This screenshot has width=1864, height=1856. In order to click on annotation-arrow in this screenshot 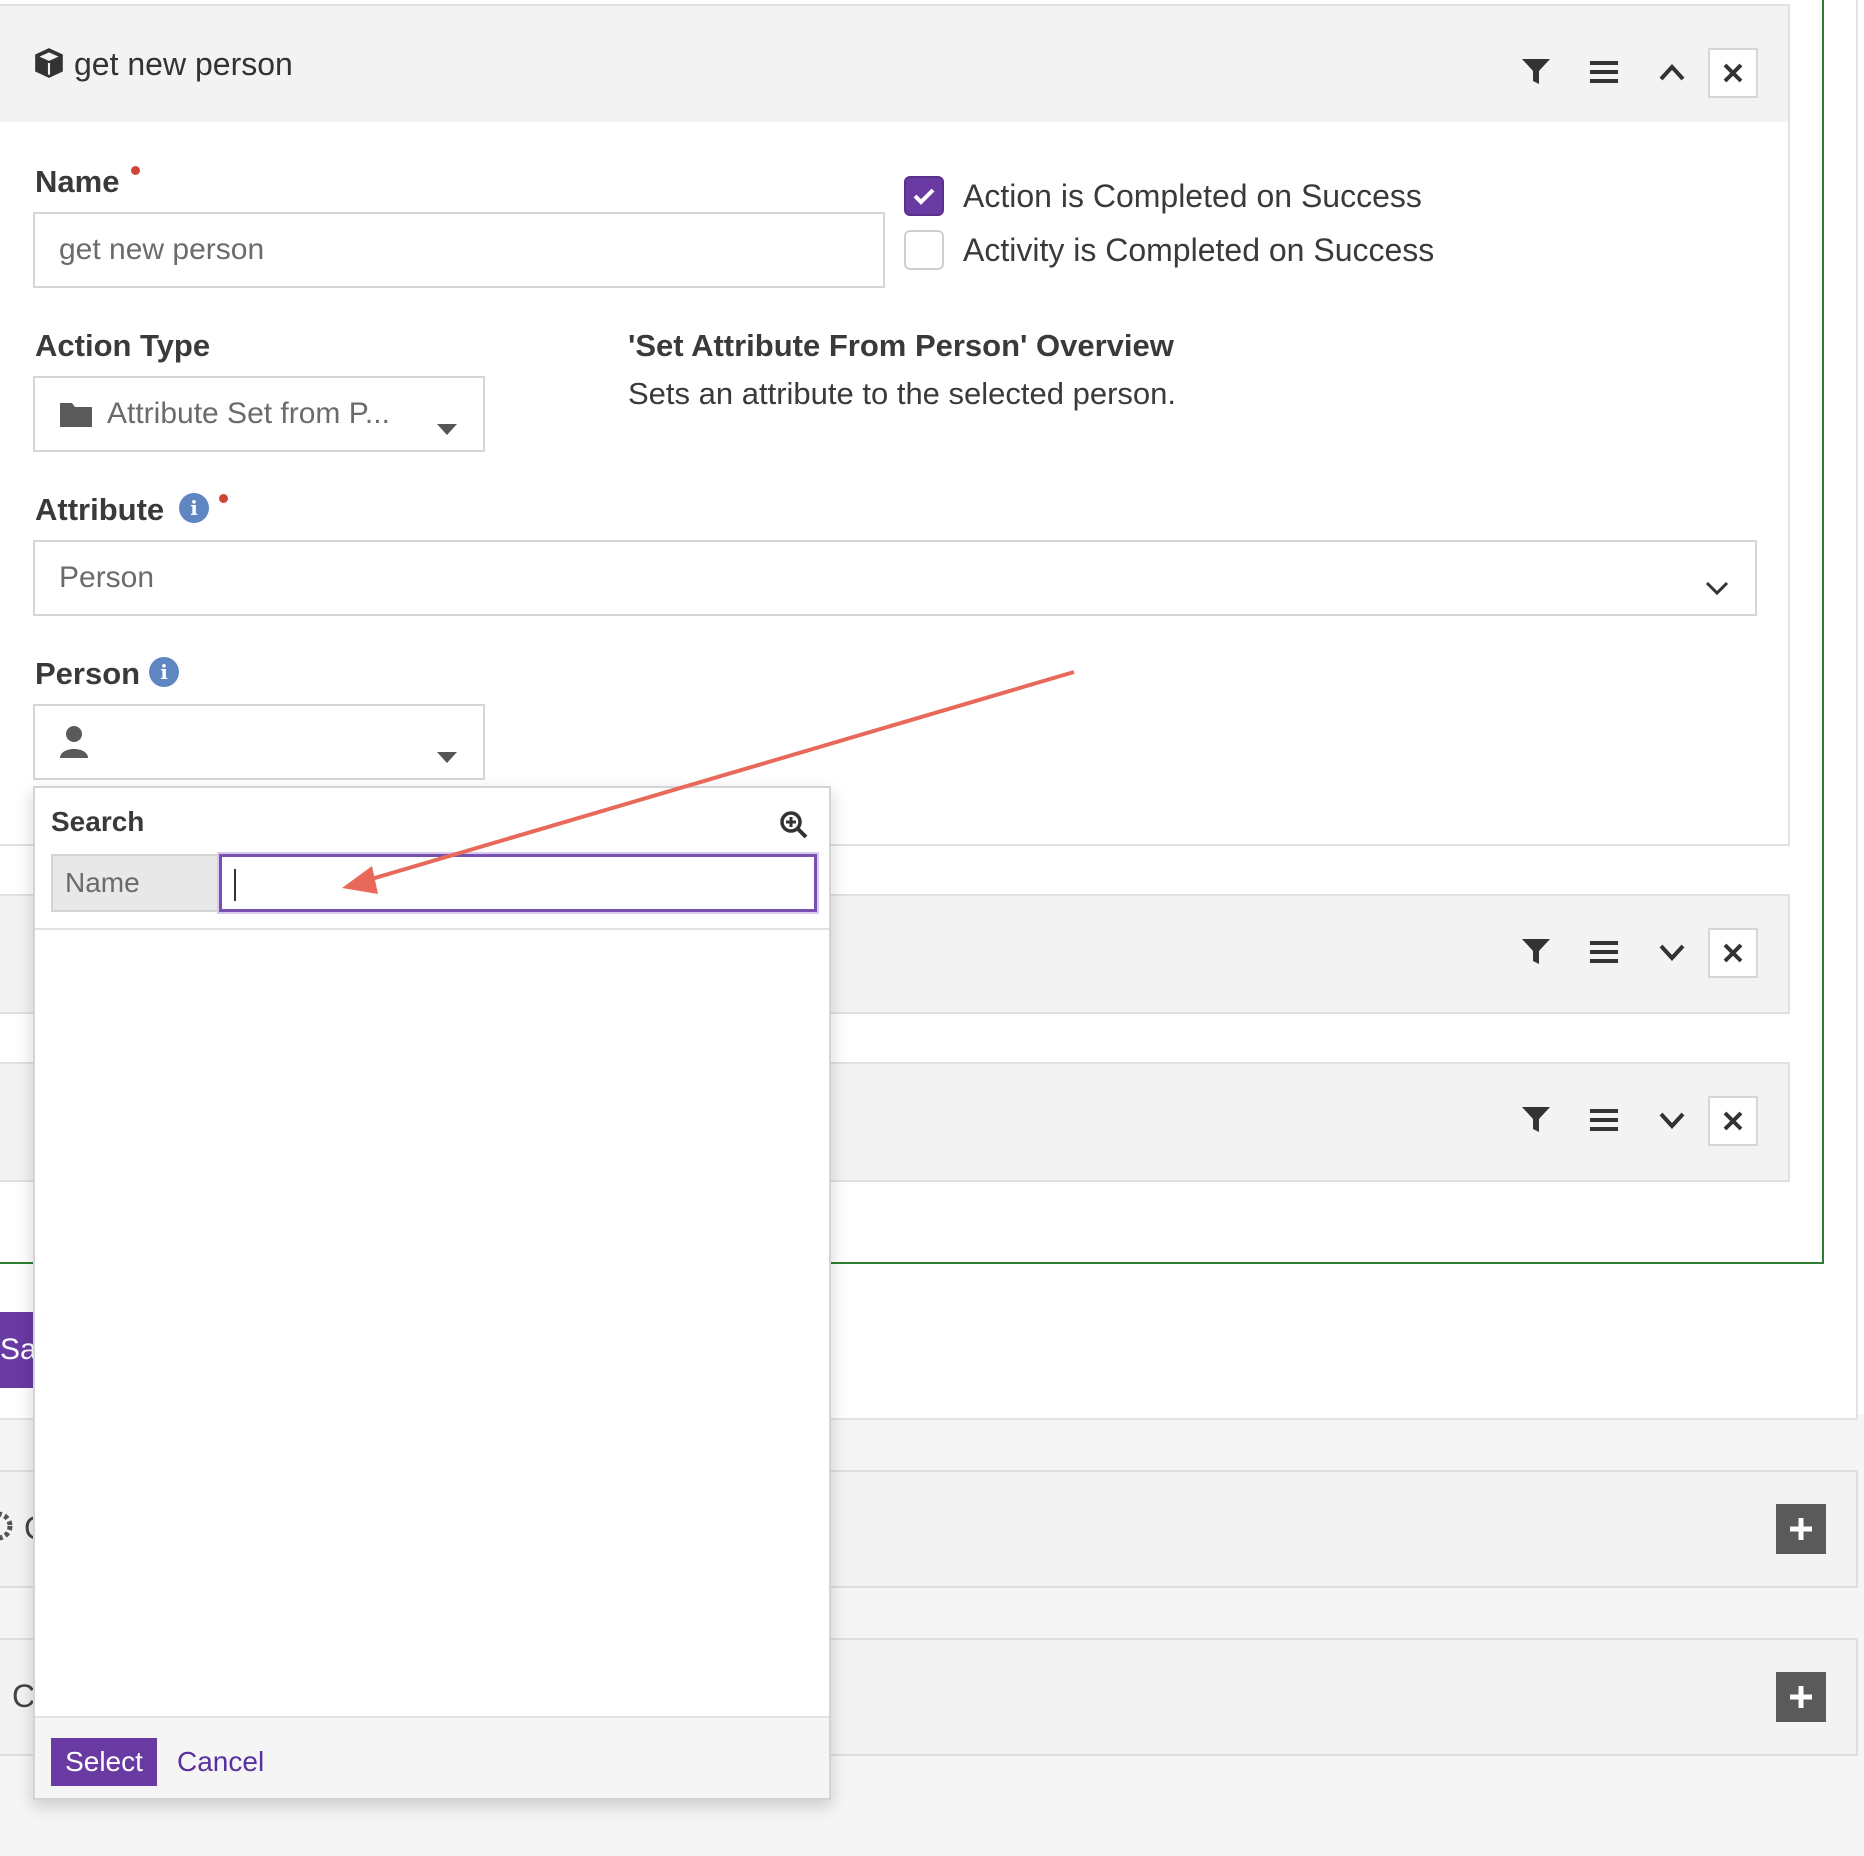, I will do `click(708, 782)`.